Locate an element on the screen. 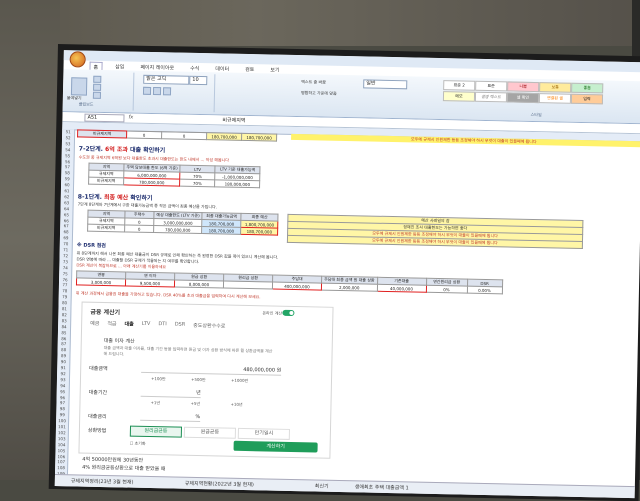 This screenshot has width=640, height=501. amount-chip: +500만 is located at coordinates (198, 380).